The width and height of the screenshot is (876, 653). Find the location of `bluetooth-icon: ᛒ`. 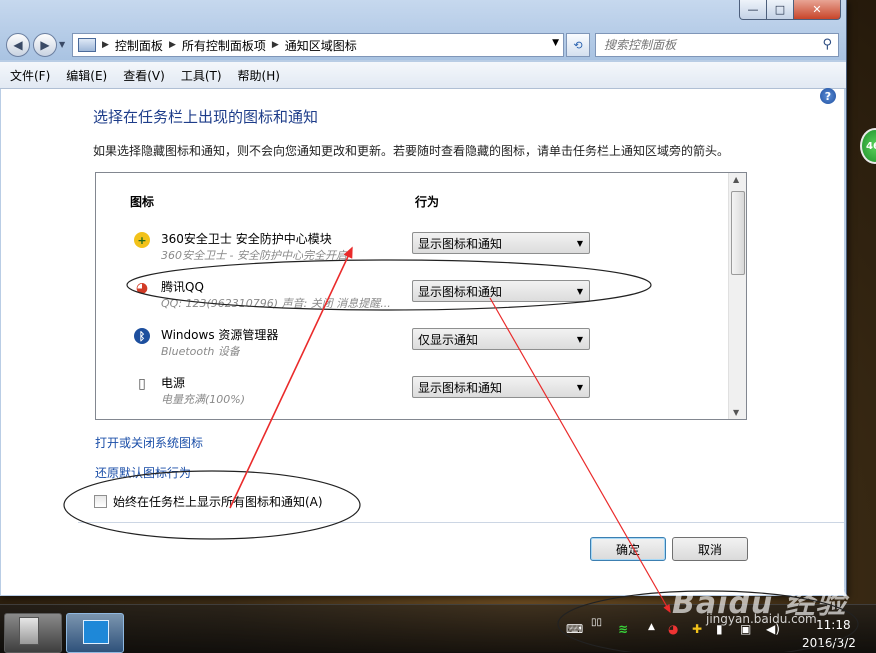

bluetooth-icon: ᛒ is located at coordinates (142, 336).